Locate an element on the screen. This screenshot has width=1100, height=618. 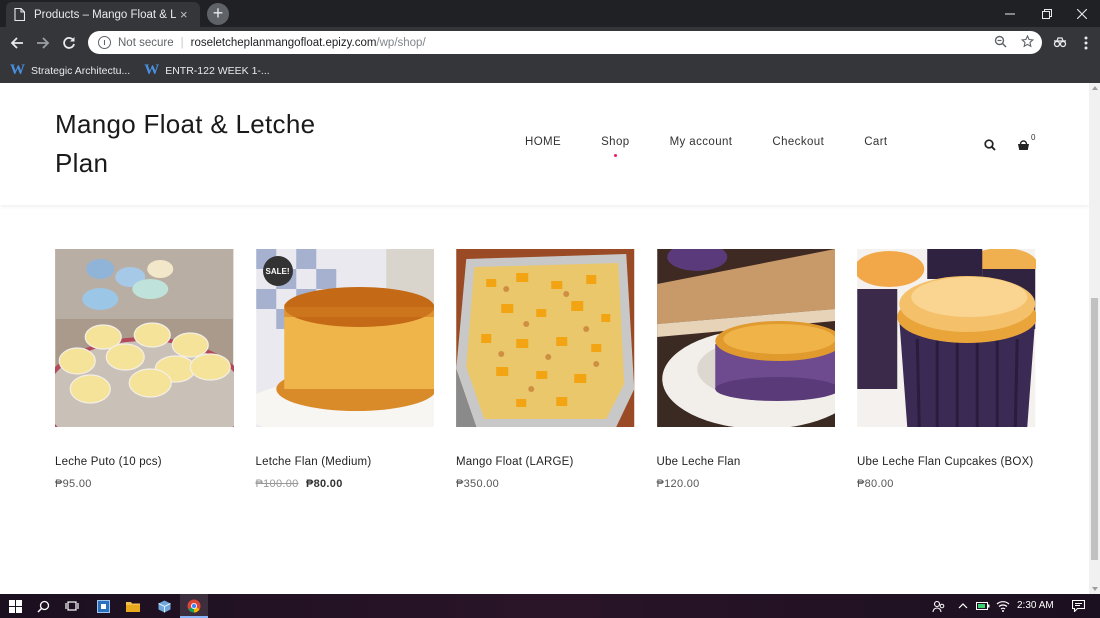
nav-item-my-account: My account is located at coordinates (701, 142).